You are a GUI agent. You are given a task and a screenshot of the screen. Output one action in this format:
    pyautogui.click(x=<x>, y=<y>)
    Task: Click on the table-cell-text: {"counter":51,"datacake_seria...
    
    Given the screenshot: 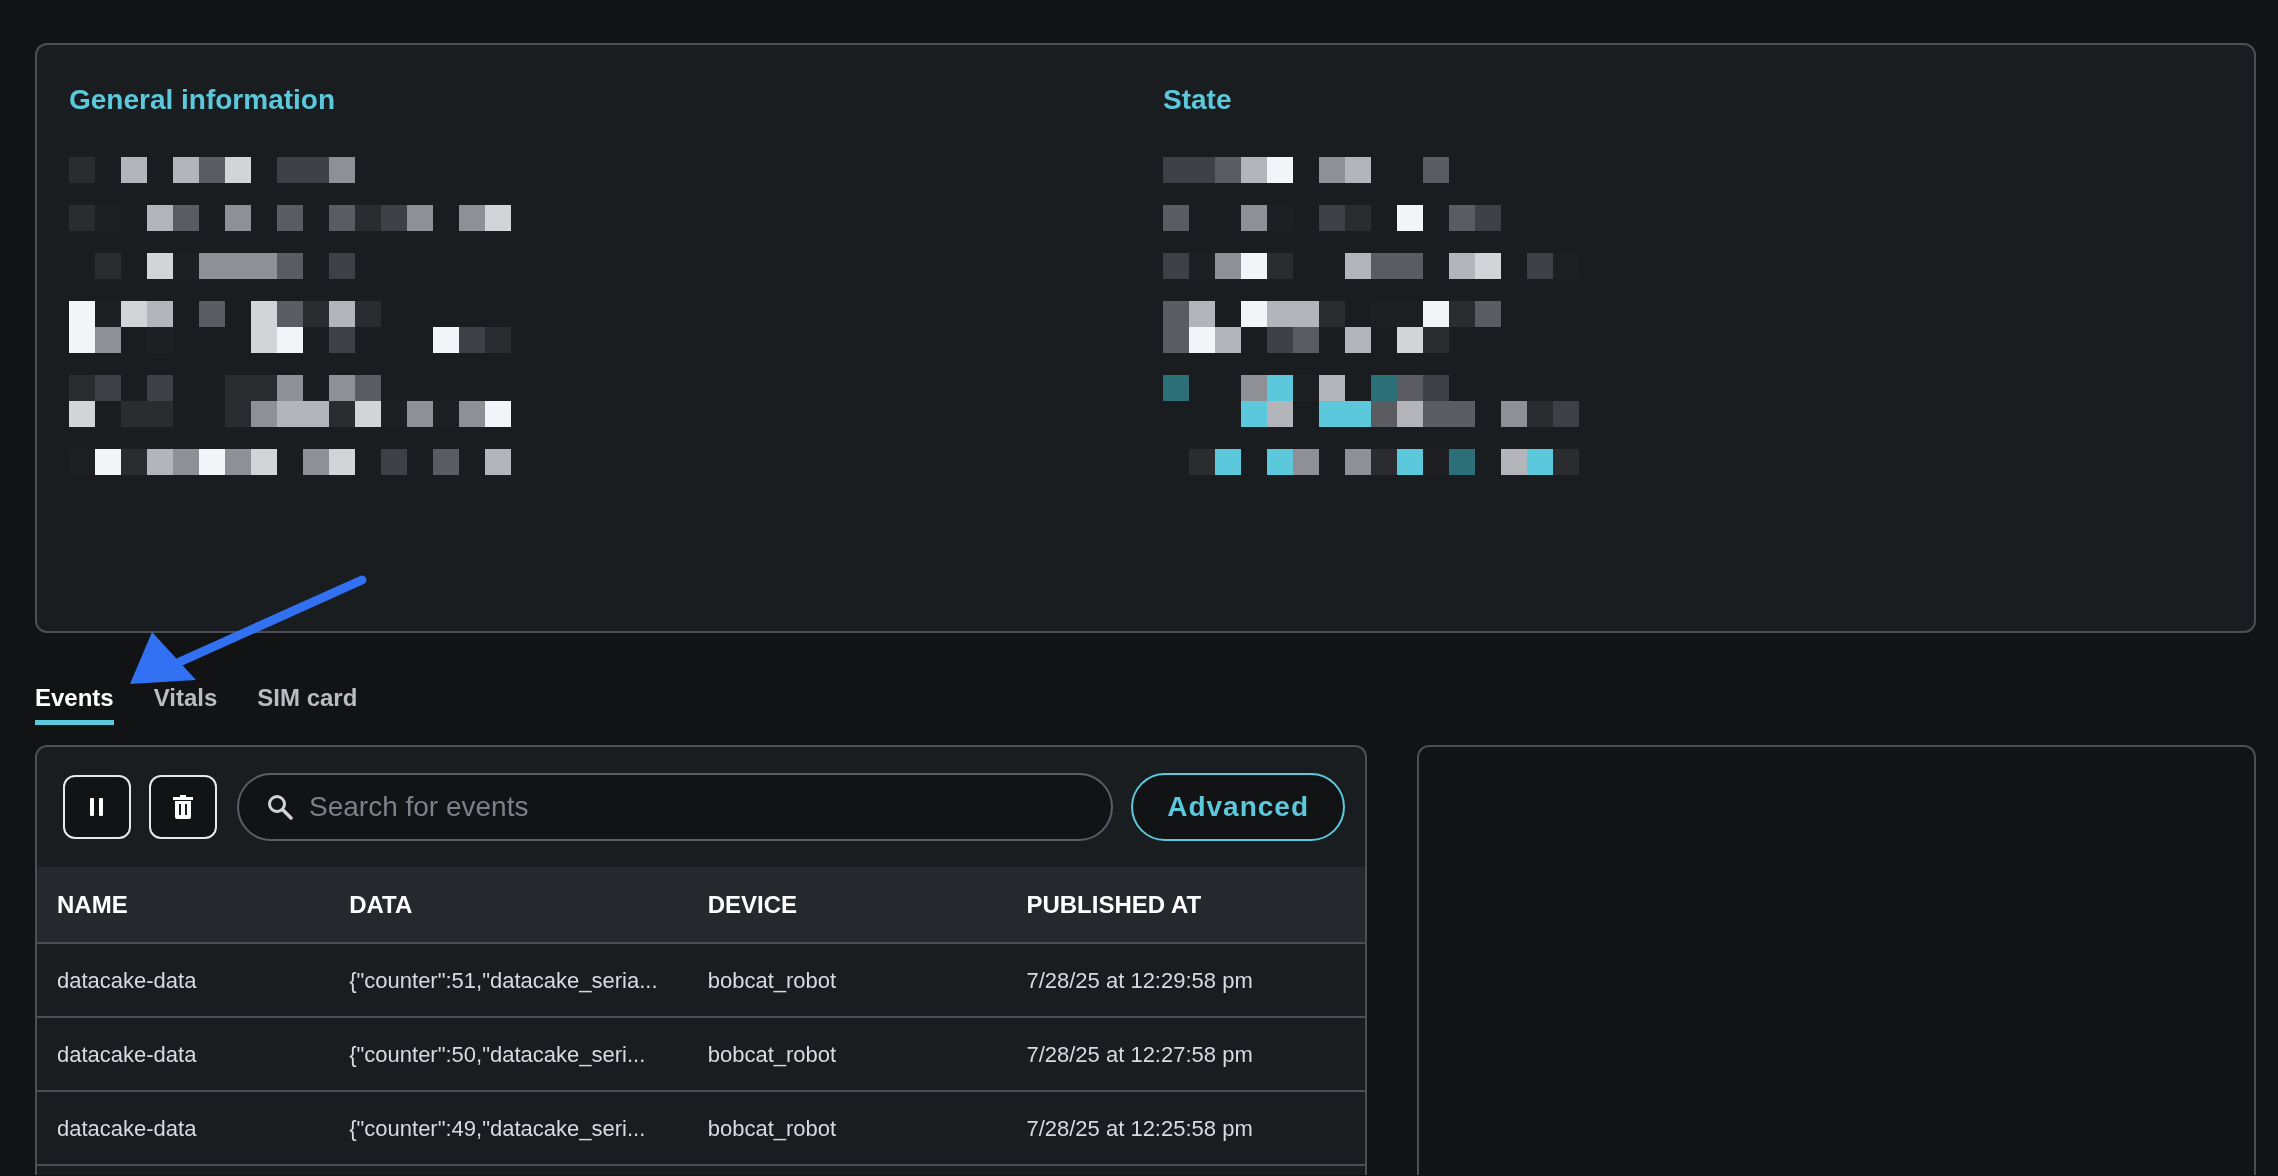 What is the action you would take?
    pyautogui.click(x=503, y=980)
    